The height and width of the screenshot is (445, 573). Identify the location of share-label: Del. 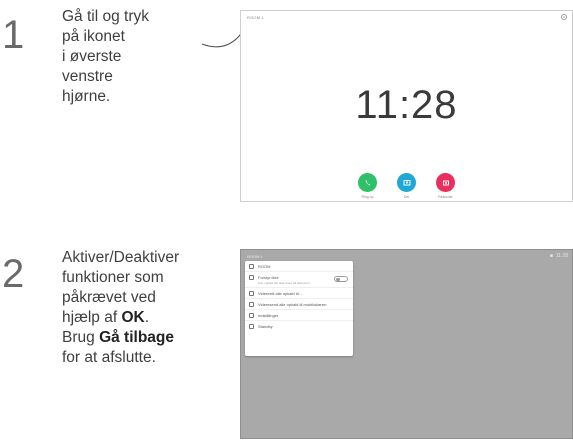
(406, 197).